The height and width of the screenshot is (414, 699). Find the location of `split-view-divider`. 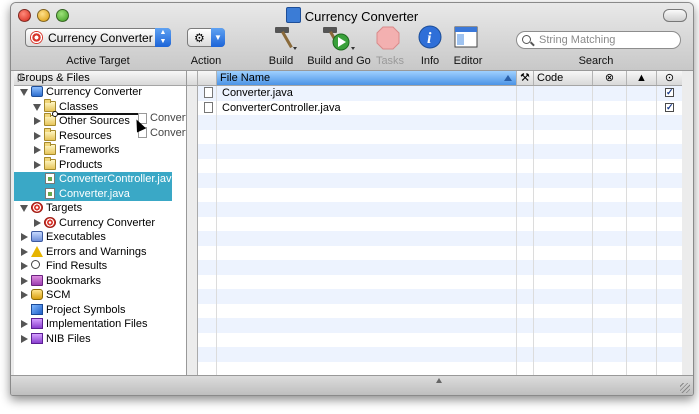

split-view-divider is located at coordinates (192, 223).